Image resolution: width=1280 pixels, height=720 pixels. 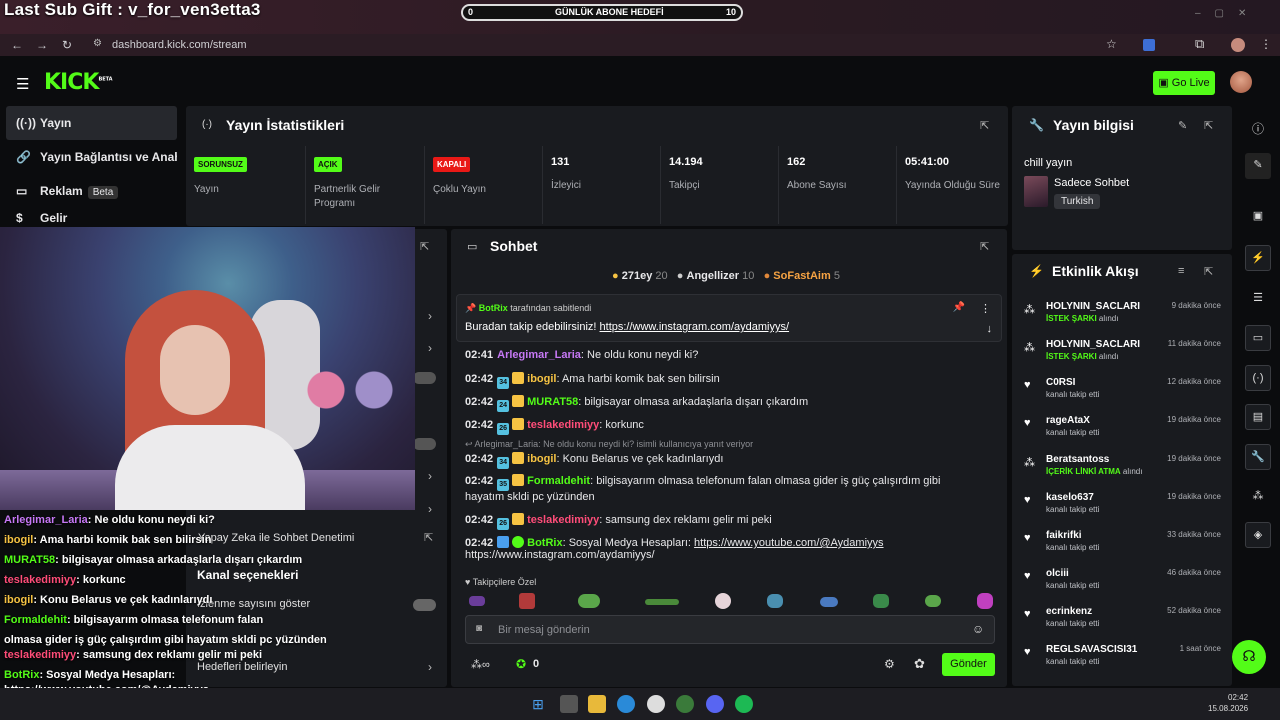 What do you see at coordinates (552, 402) in the screenshot?
I see `message-user: MURAT58` at bounding box center [552, 402].